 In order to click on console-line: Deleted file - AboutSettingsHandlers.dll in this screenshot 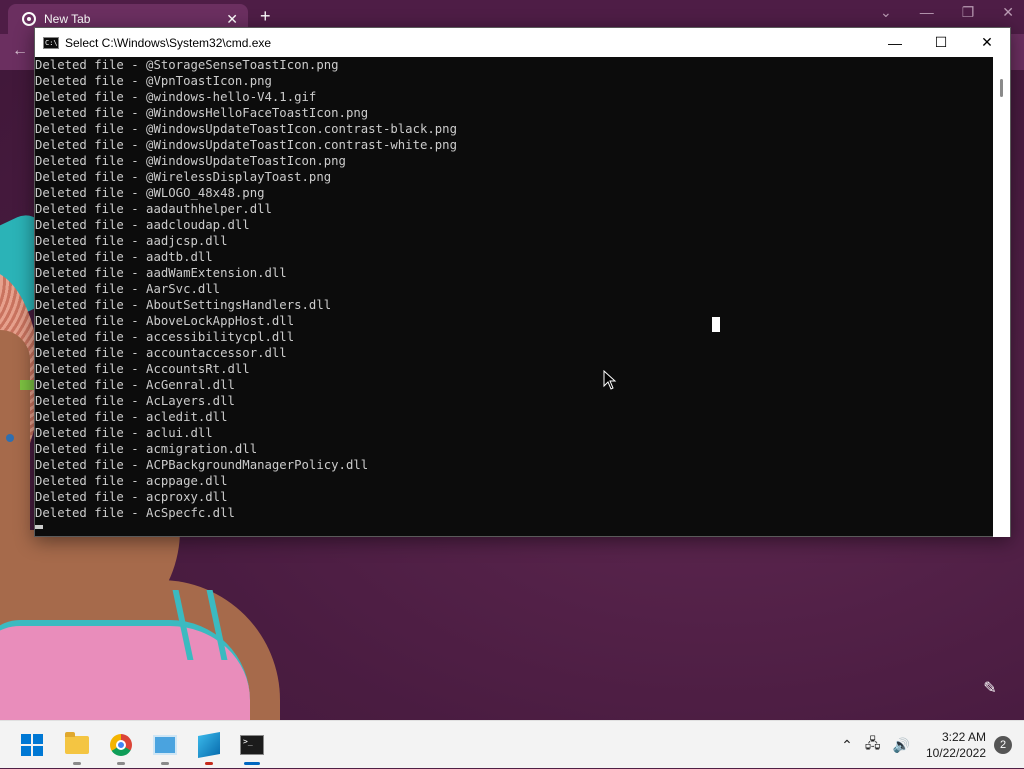, I will do `click(183, 305)`.